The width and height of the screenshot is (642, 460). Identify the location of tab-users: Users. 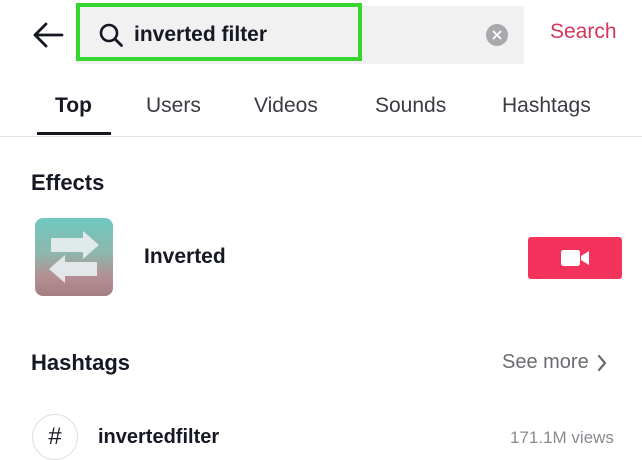
(173, 106).